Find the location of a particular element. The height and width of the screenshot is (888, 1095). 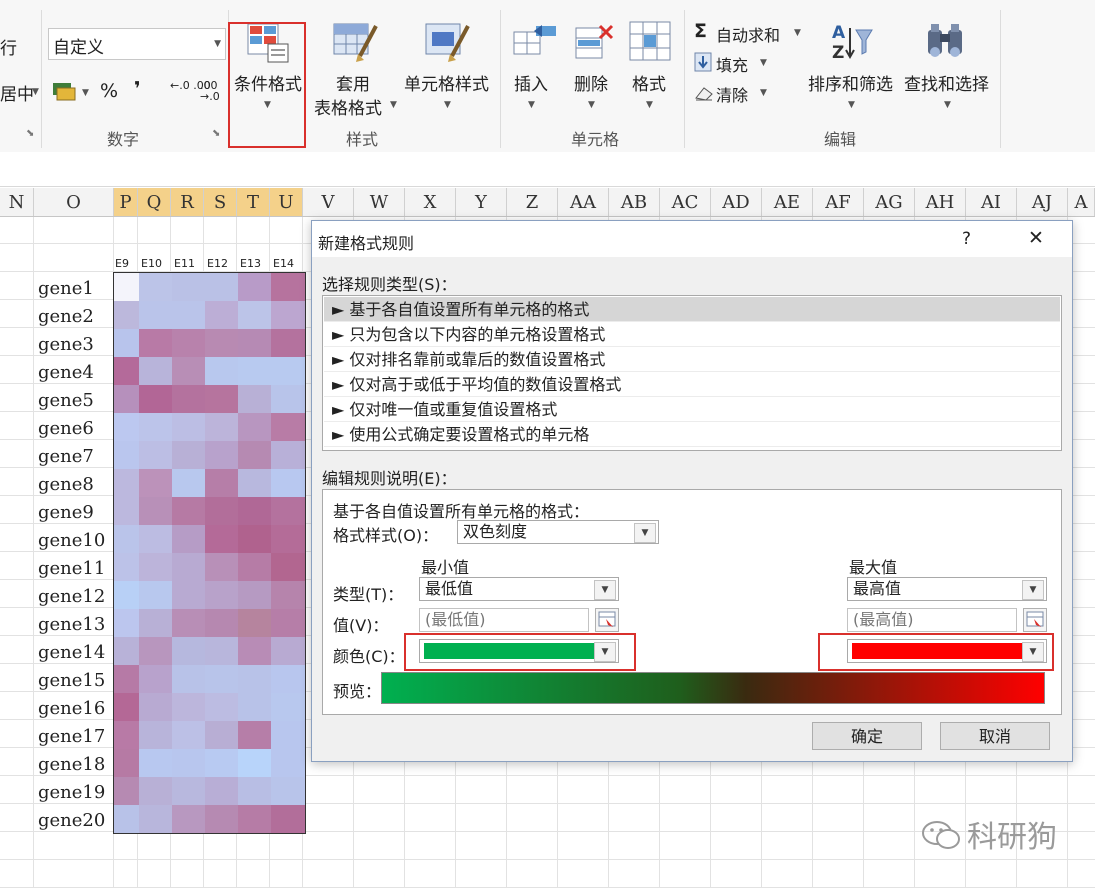

gene-label: gene3 is located at coordinates (66, 344).